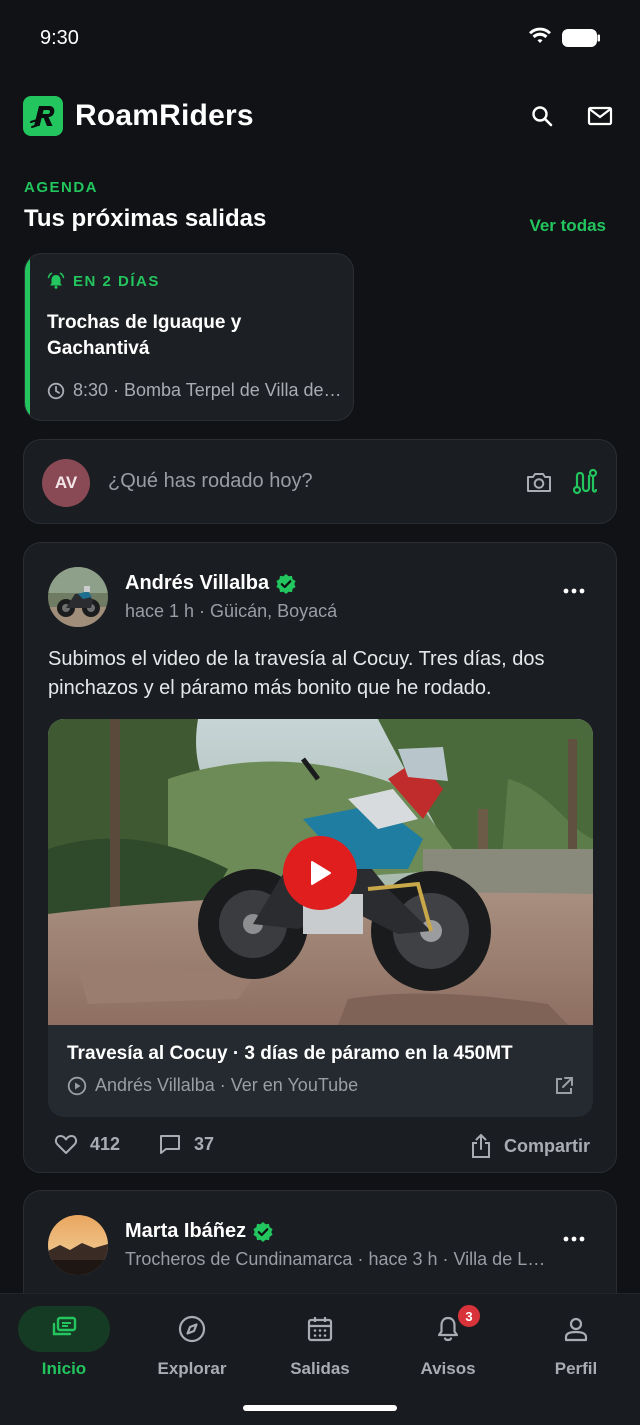 The image size is (640, 1425). What do you see at coordinates (59, 38) in the screenshot?
I see `status-time: 9:30` at bounding box center [59, 38].